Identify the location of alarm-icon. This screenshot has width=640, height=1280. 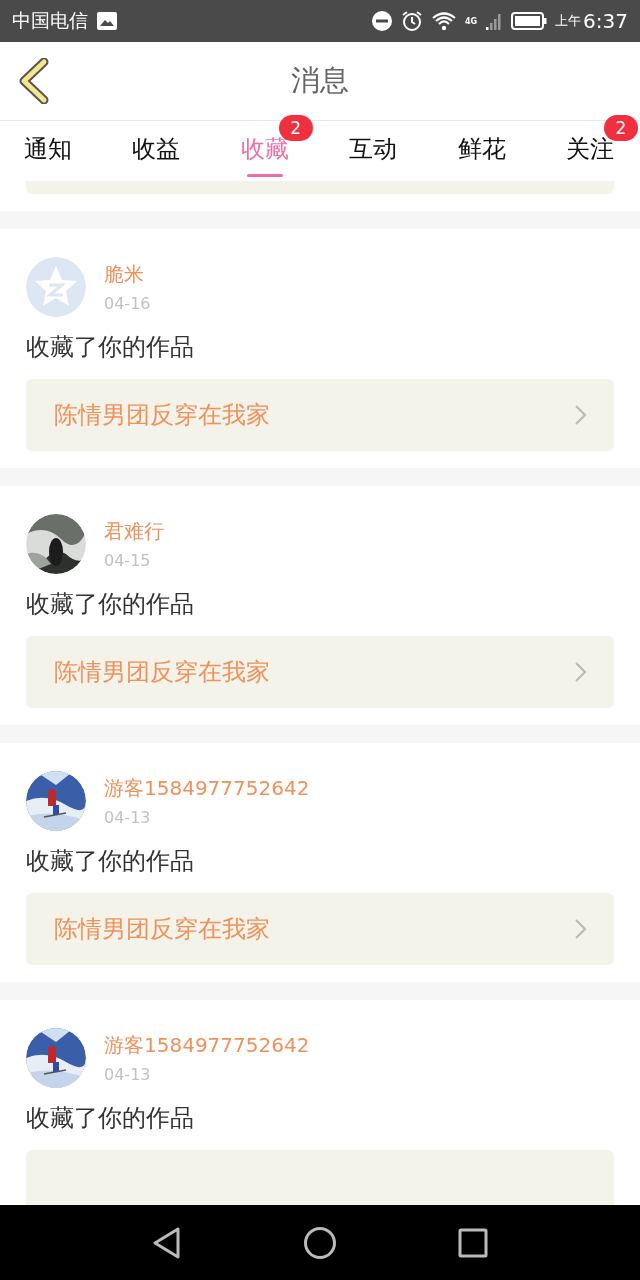
(411, 21).